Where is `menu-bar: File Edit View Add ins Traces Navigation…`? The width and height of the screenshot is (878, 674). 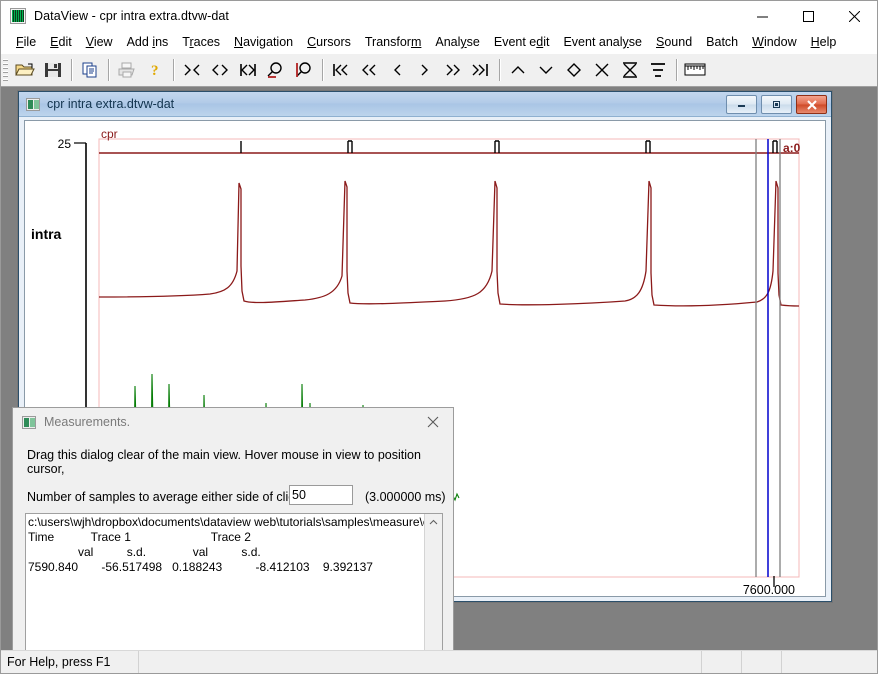 menu-bar: File Edit View Add ins Traces Navigation… is located at coordinates (439, 42).